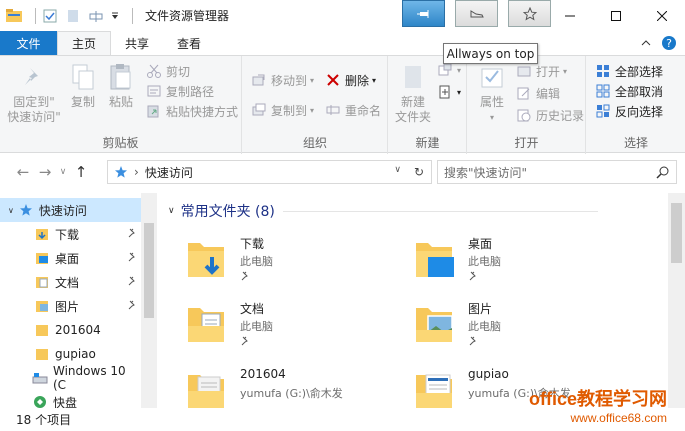 Image resolution: width=685 pixels, height=431 pixels. I want to click on select-all-button: 全部选择, so click(629, 71).